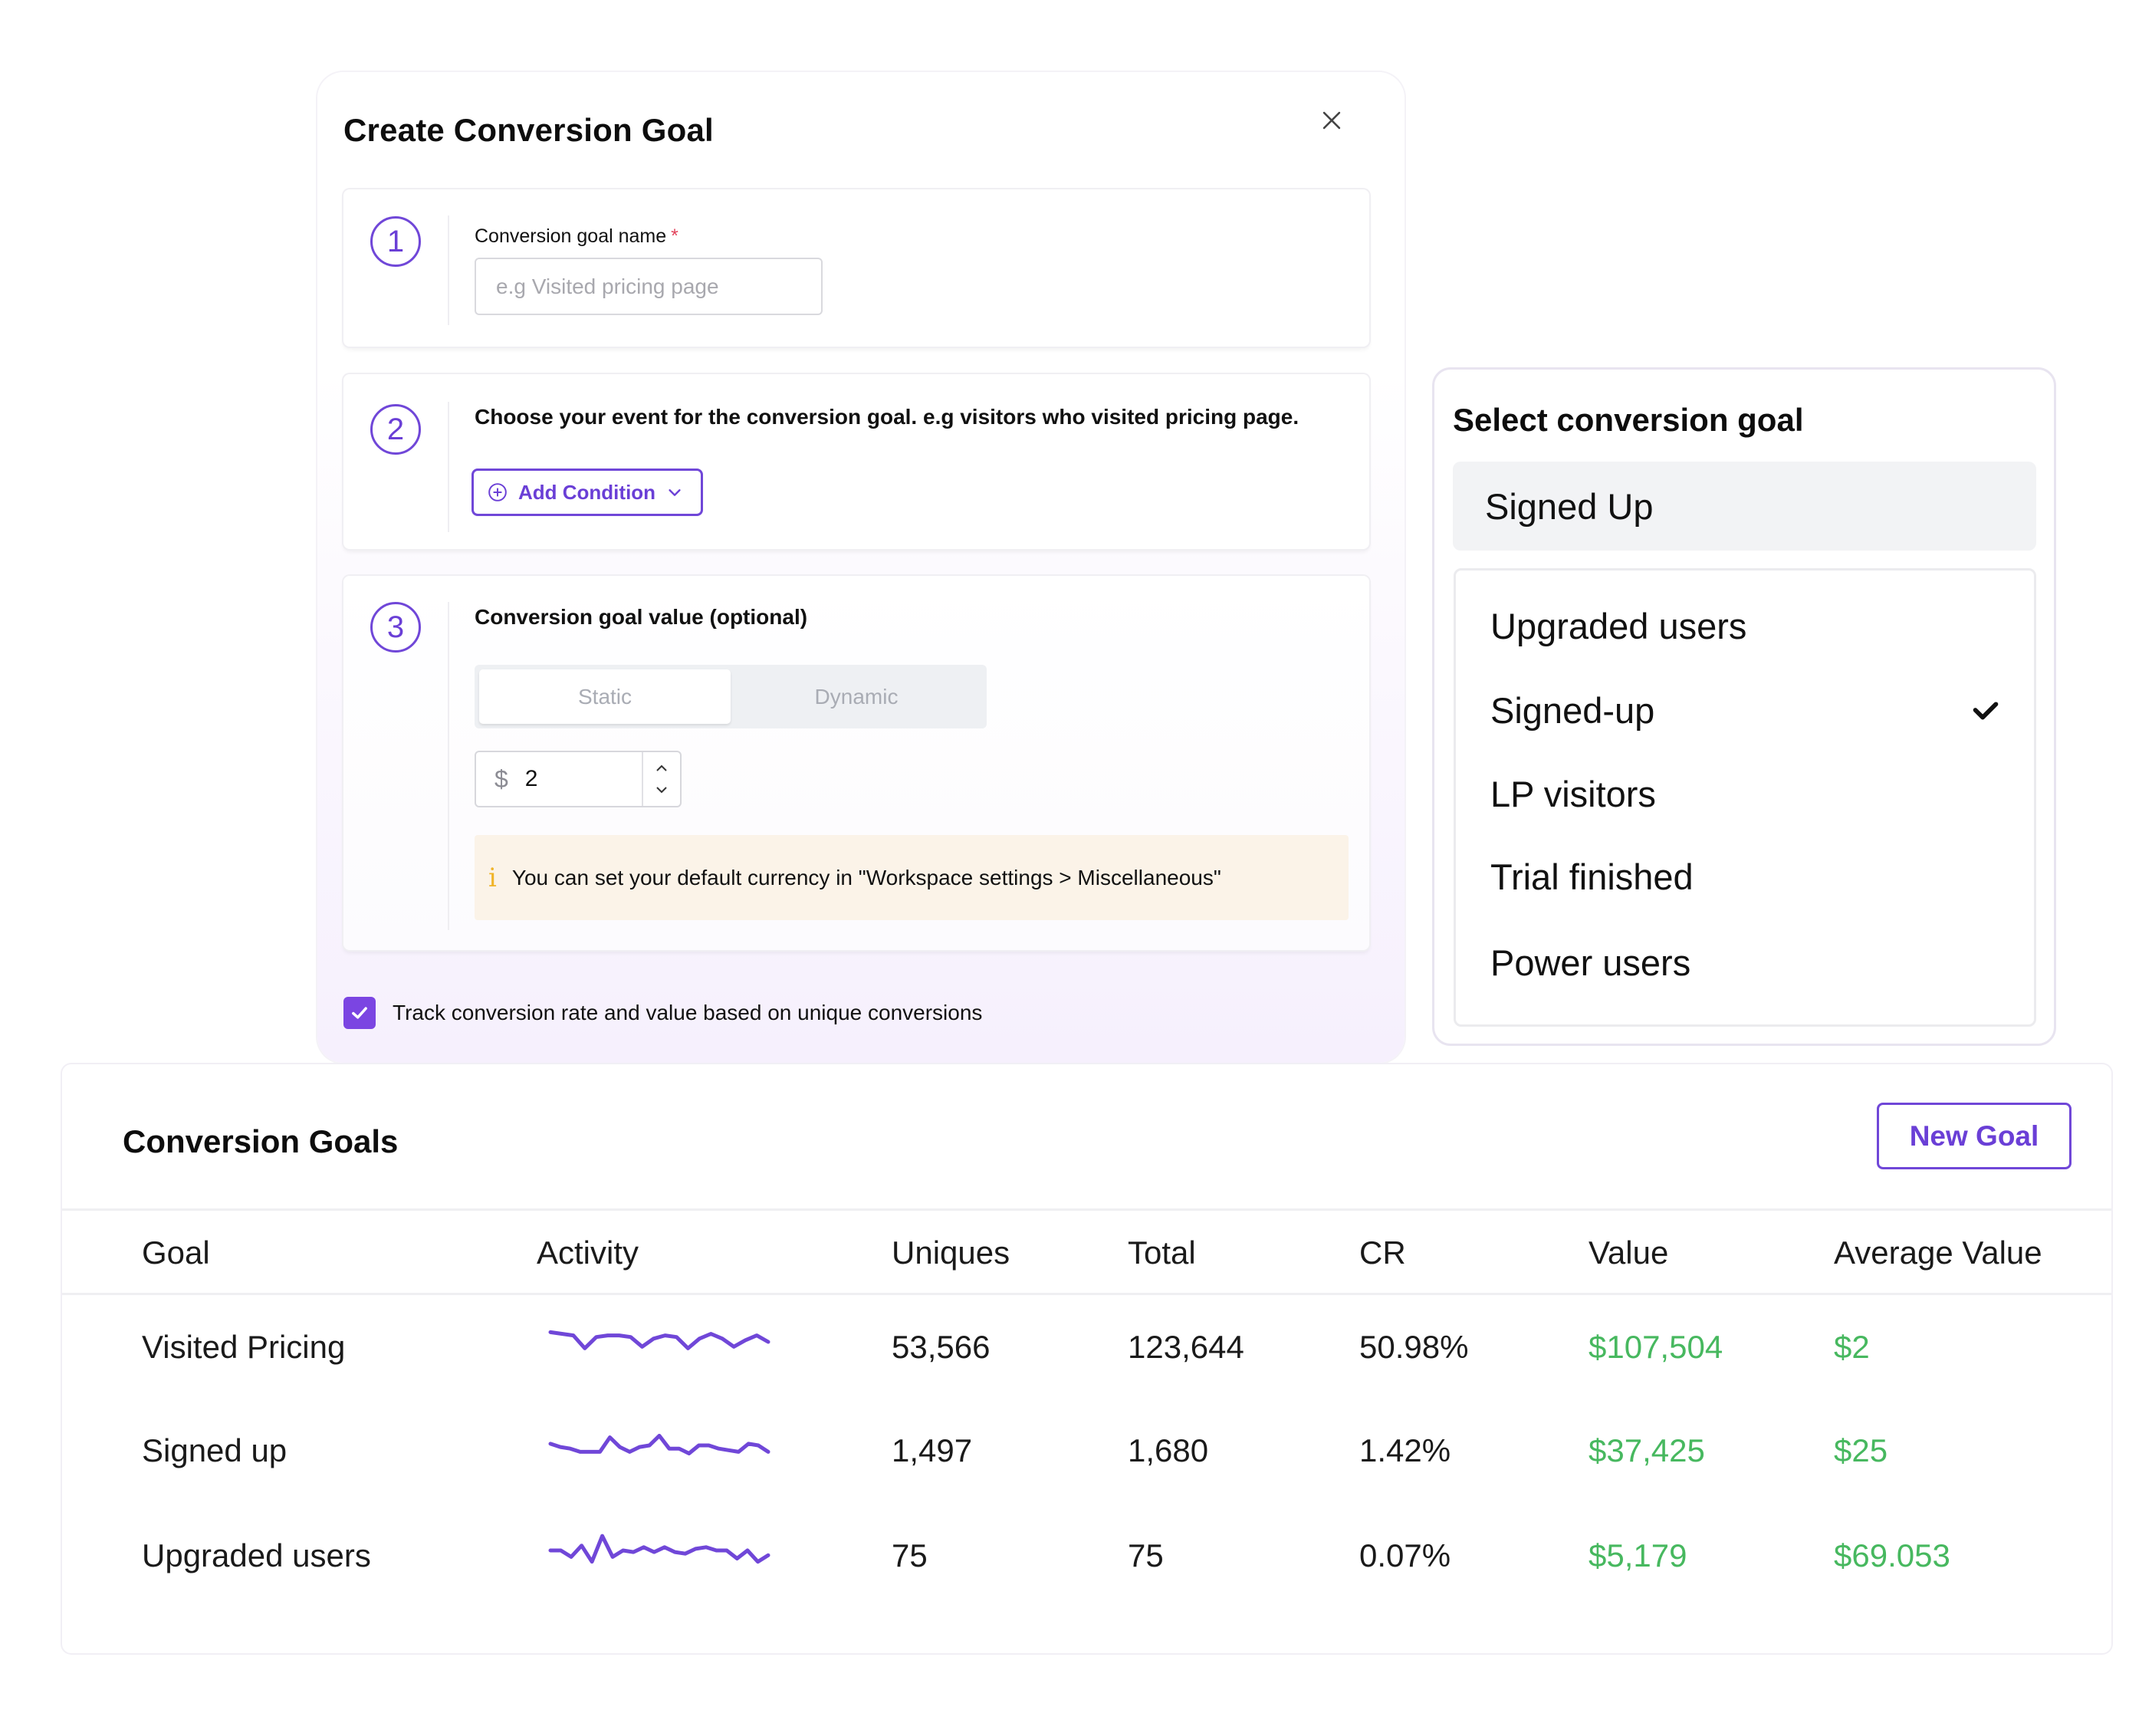 The width and height of the screenshot is (2152, 1736). Describe the element at coordinates (1168, 1450) in the screenshot. I see `total-cell: 1,680` at that location.